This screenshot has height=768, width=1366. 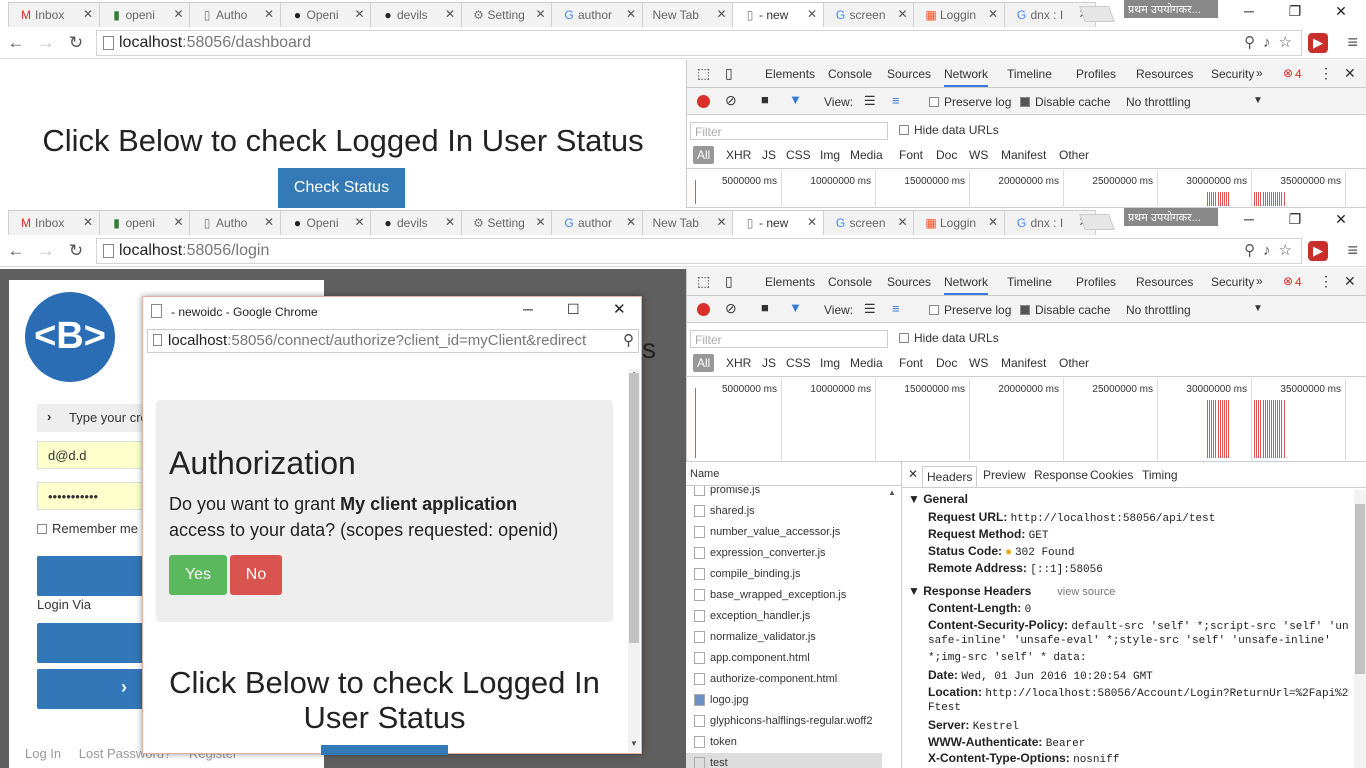 What do you see at coordinates (959, 222) in the screenshot?
I see `tab-10: ▦ Loggin ✕` at bounding box center [959, 222].